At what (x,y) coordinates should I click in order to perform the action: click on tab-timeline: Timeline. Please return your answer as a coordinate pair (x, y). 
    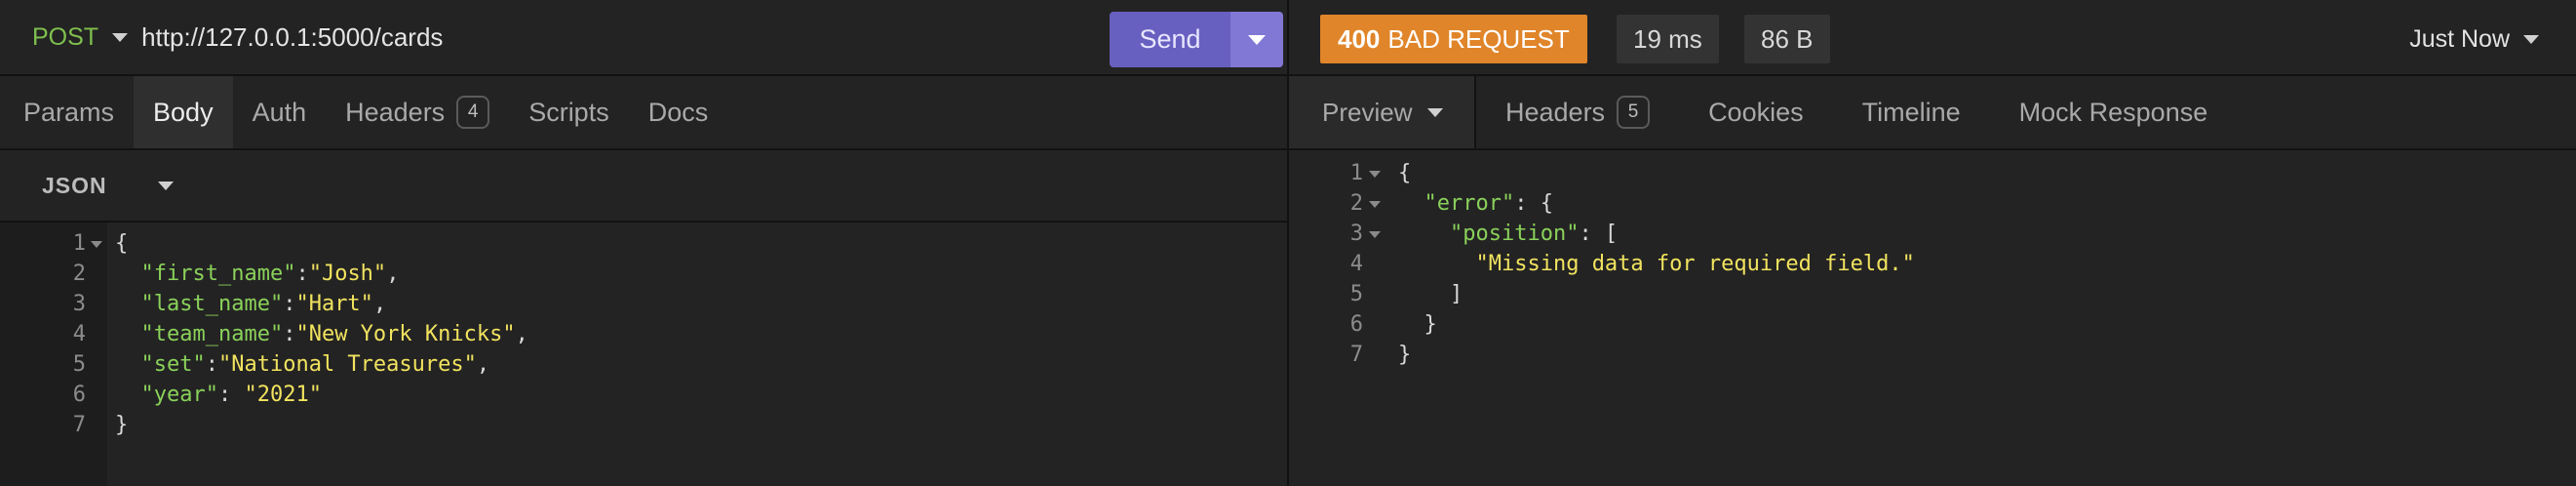
    Looking at the image, I should click on (1911, 112).